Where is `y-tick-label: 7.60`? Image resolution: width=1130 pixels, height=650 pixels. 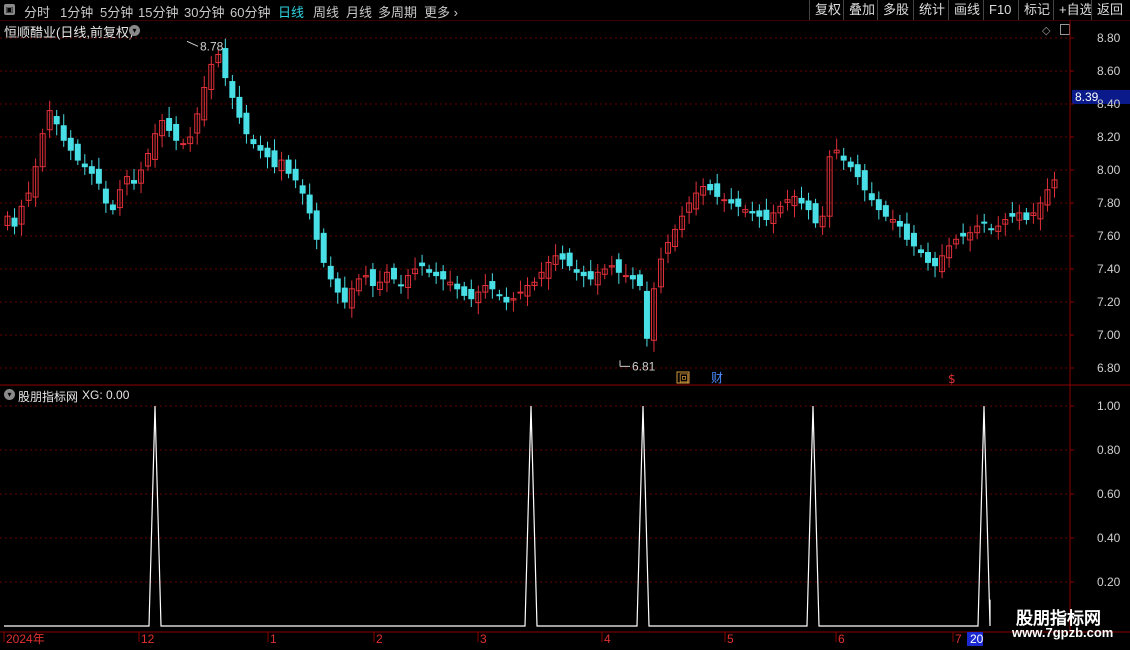
y-tick-label: 7.60 is located at coordinates (1109, 236).